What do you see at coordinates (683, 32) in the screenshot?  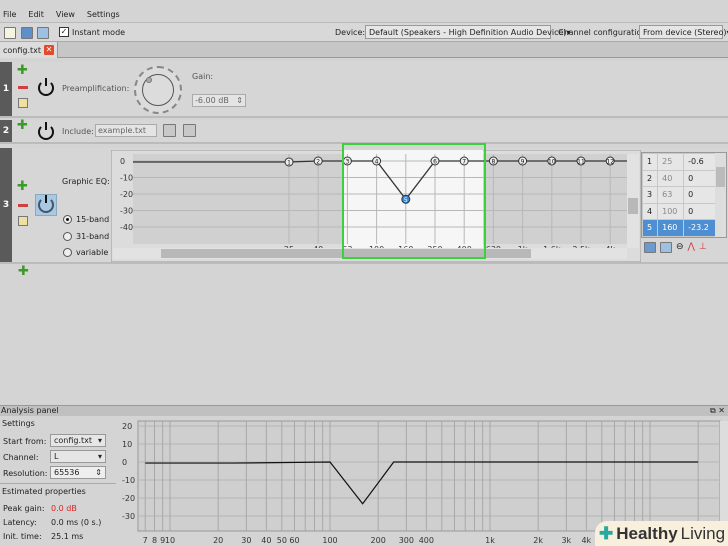 I see `channel-config-select: From device (Stereo)▾` at bounding box center [683, 32].